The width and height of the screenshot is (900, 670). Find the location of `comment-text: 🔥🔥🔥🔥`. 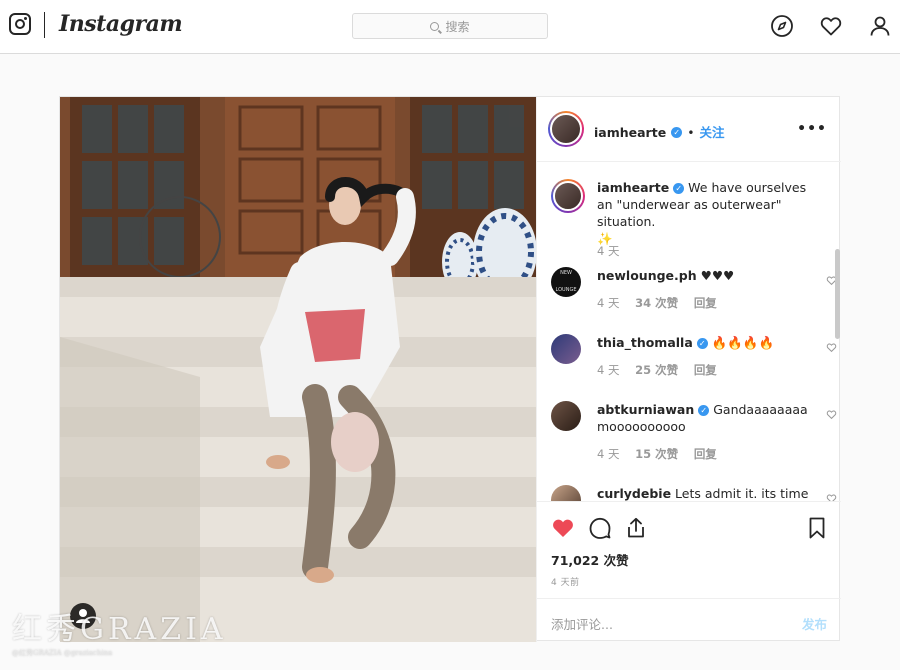

comment-text: 🔥🔥🔥🔥 is located at coordinates (743, 342).